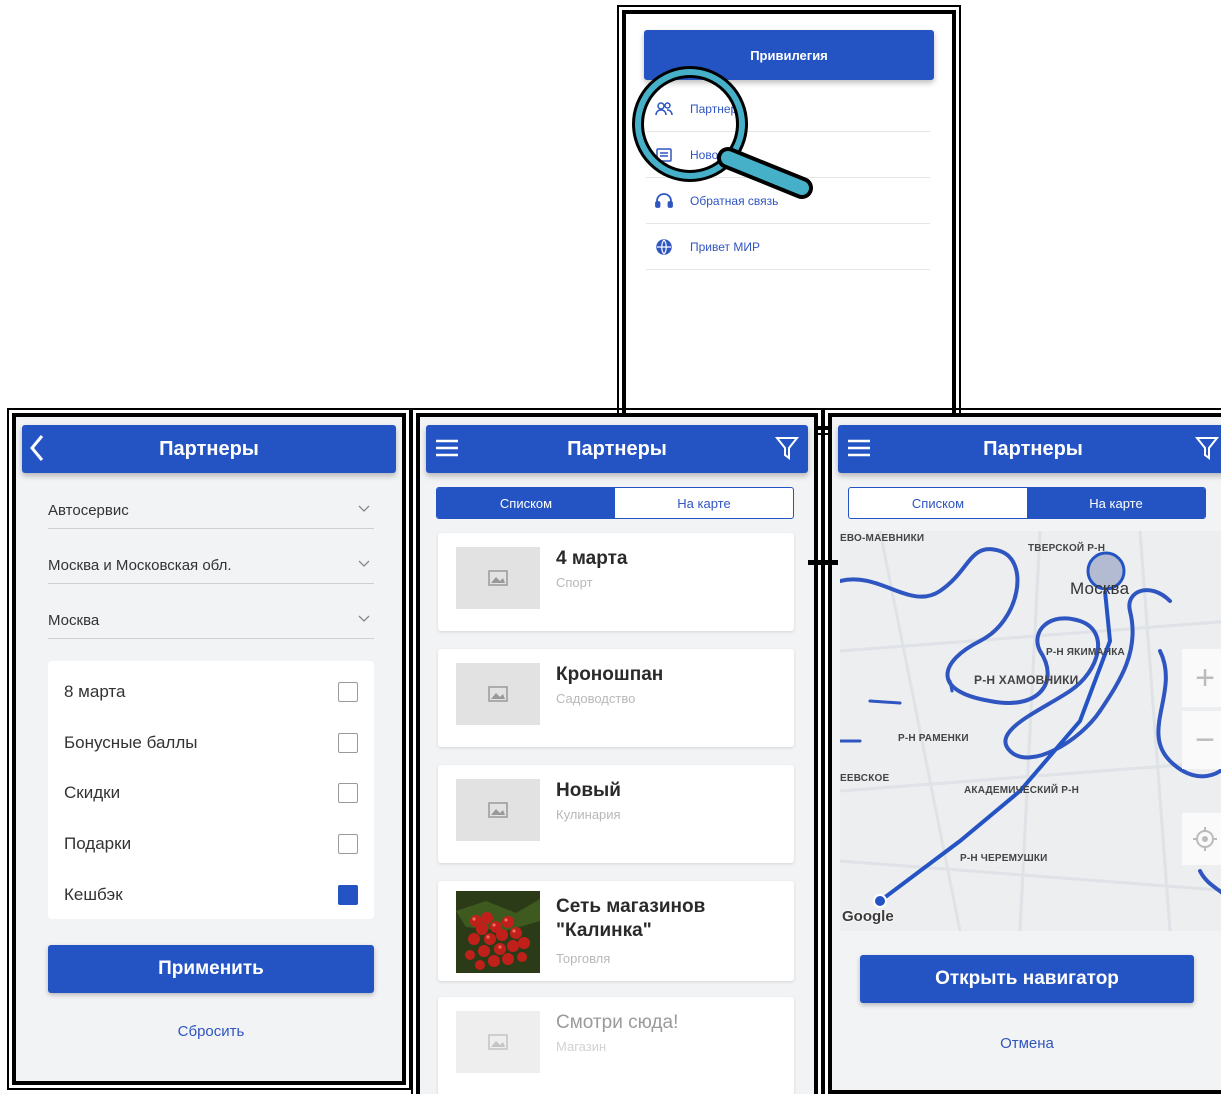 The height and width of the screenshot is (1094, 1221). Describe the element at coordinates (616, 582) in the screenshot. I see `list-item: 4 марта Спорт` at that location.